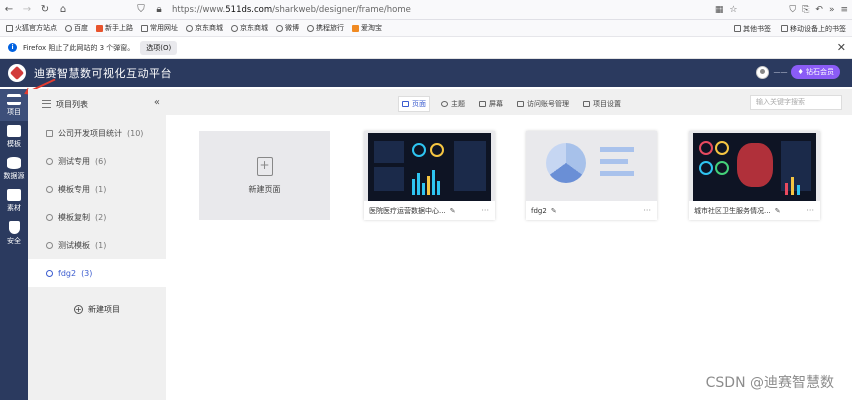  I want to click on bookmark-mobile: 移动设备上的书签, so click(813, 29).